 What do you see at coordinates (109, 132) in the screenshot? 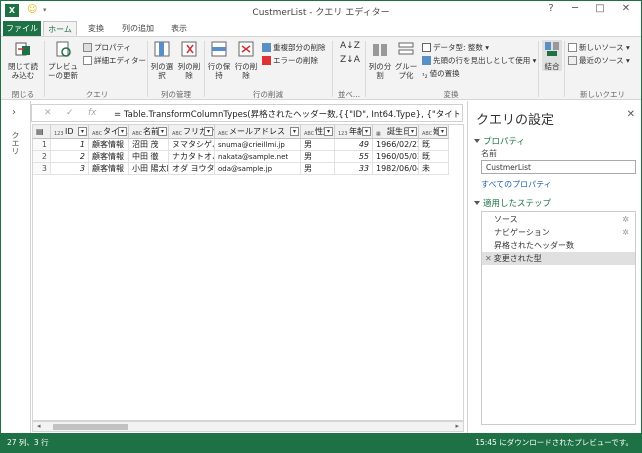
I see `column-header: ABCタイトル▾` at bounding box center [109, 132].